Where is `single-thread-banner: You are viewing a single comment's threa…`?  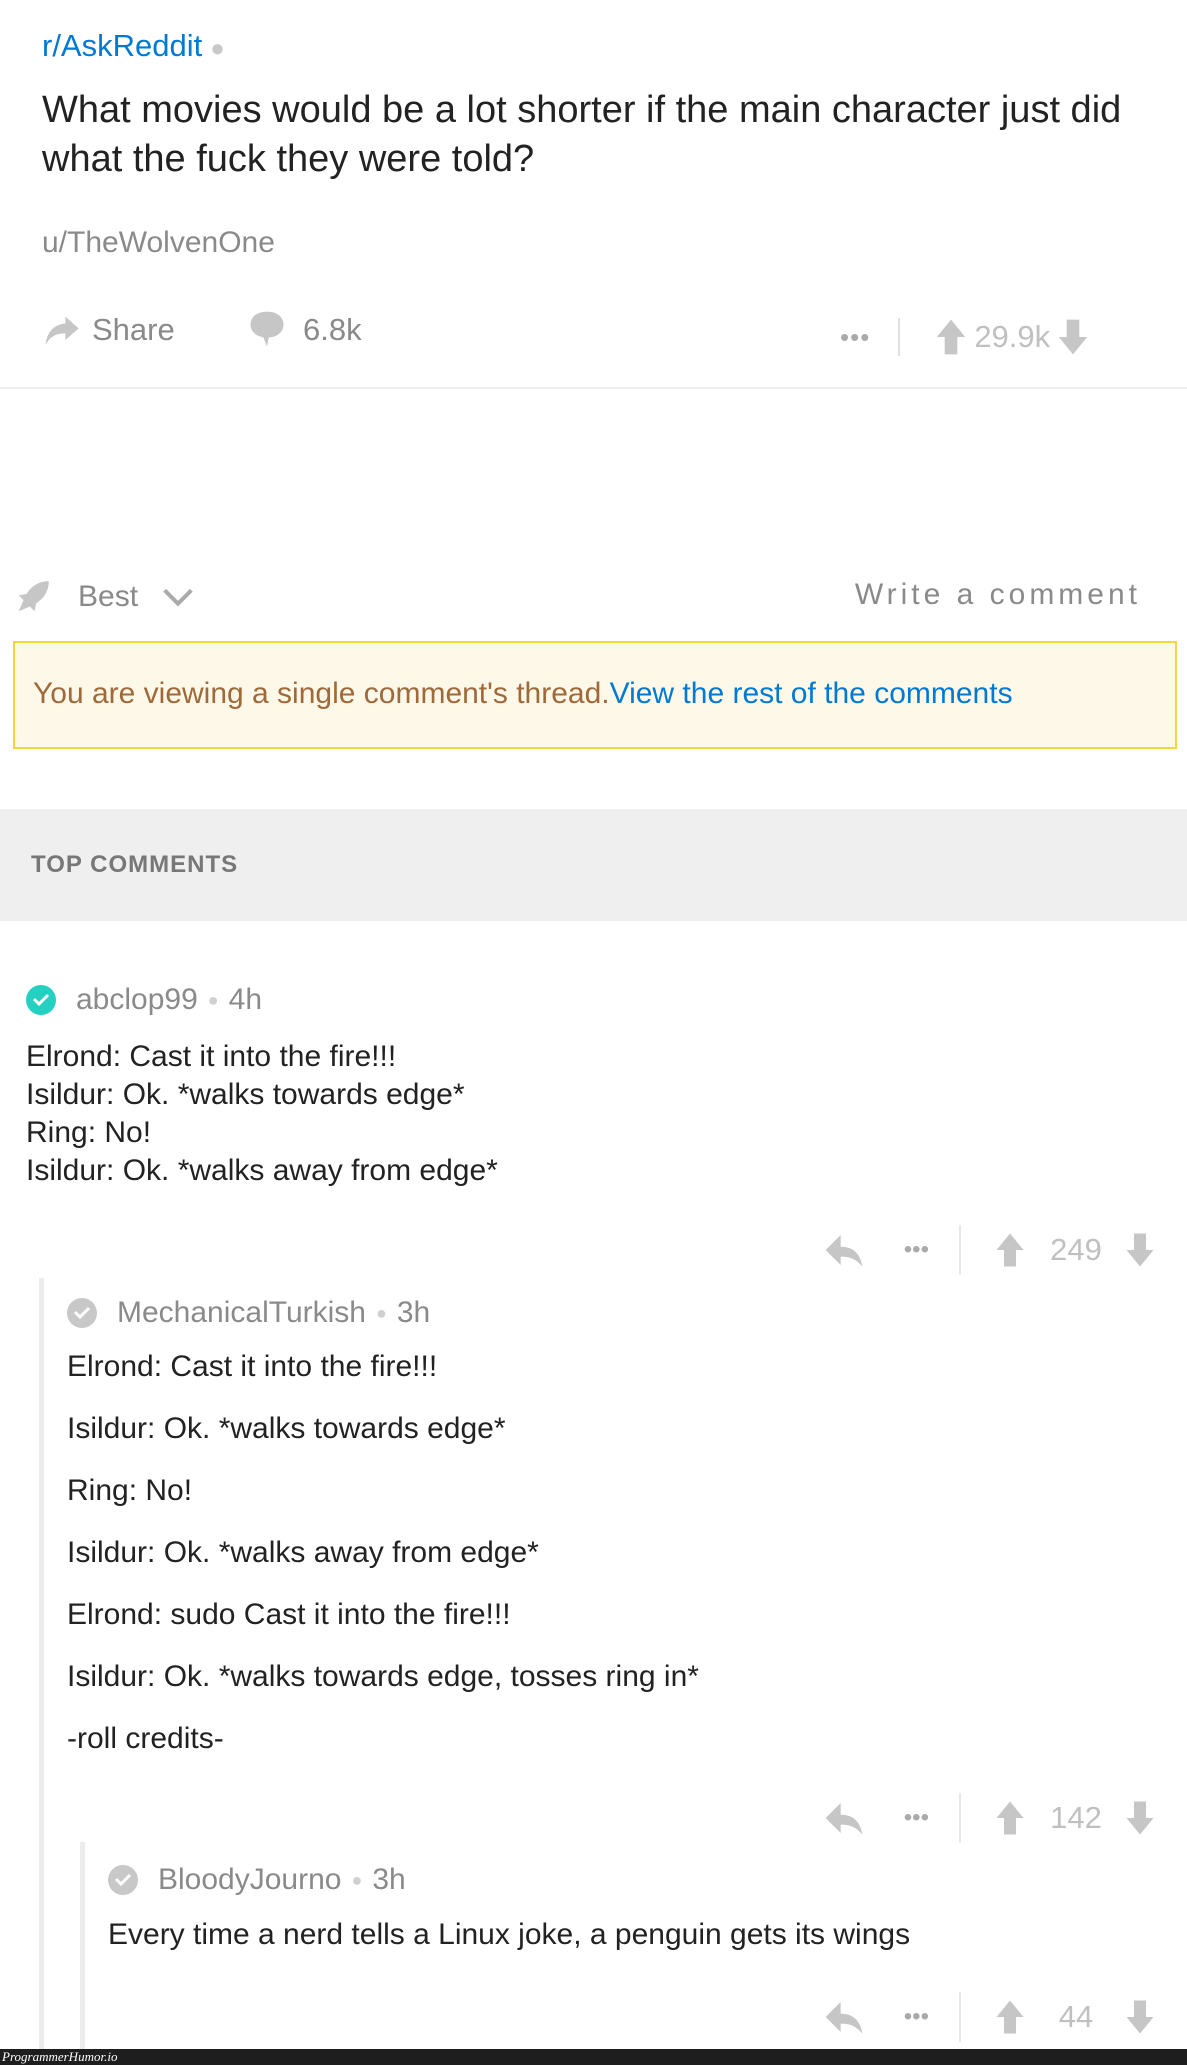
single-thread-banner: You are viewing a single comment's threa… is located at coordinates (595, 695).